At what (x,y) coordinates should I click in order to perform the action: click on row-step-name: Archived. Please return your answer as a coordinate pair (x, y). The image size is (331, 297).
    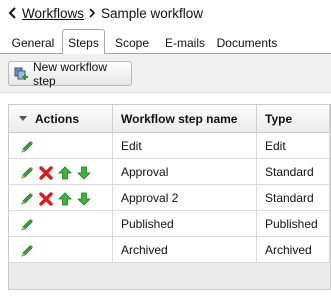
    Looking at the image, I should click on (185, 250).